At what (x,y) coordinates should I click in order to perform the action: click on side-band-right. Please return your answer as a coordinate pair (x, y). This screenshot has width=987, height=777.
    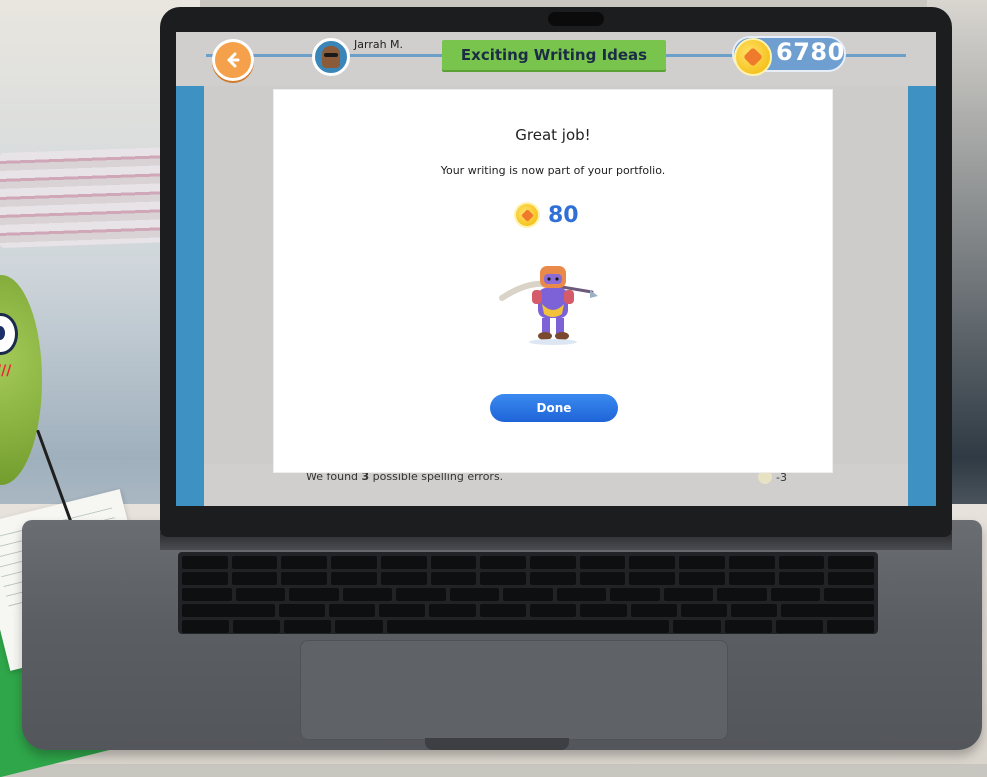
    Looking at the image, I should click on (922, 296).